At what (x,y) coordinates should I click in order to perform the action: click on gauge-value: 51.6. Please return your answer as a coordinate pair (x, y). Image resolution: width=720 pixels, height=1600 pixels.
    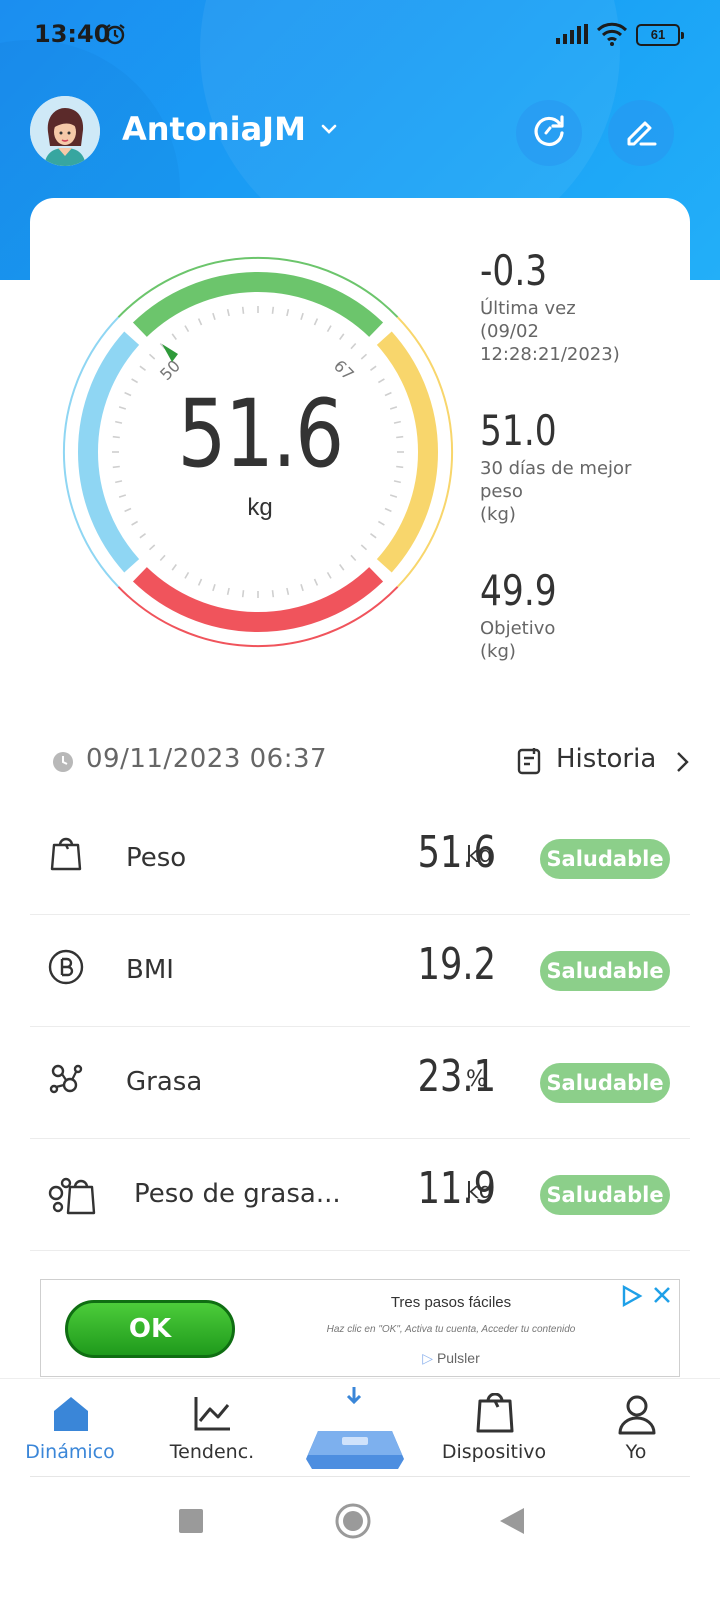
    Looking at the image, I should click on (260, 434).